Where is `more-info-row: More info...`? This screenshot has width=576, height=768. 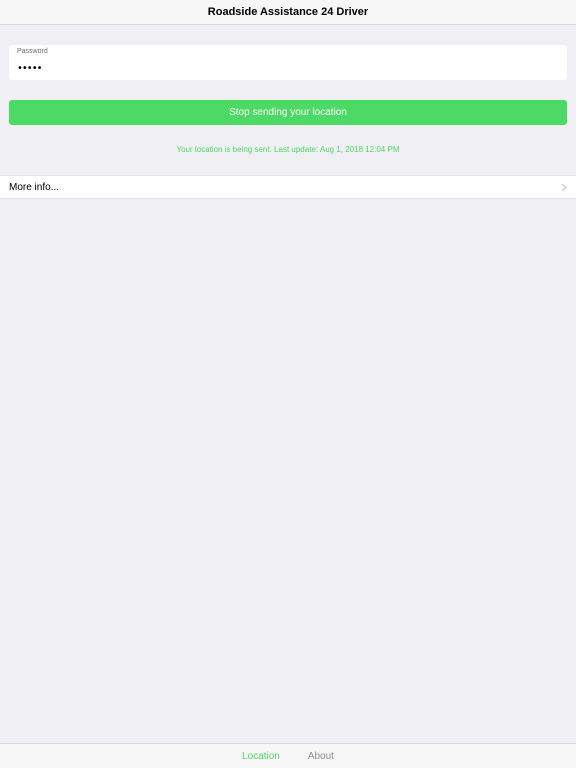 more-info-row: More info... is located at coordinates (288, 187).